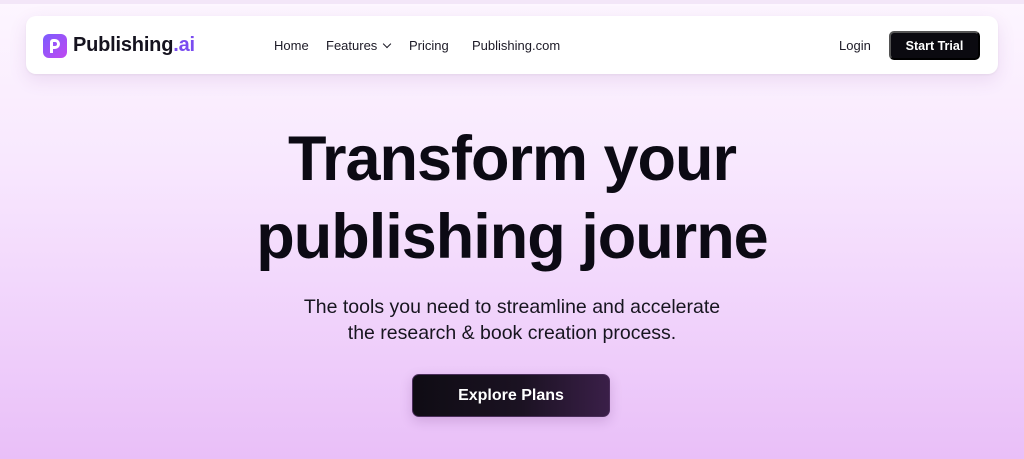 The width and height of the screenshot is (1024, 459). What do you see at coordinates (387, 44) in the screenshot?
I see `chevron-down-icon` at bounding box center [387, 44].